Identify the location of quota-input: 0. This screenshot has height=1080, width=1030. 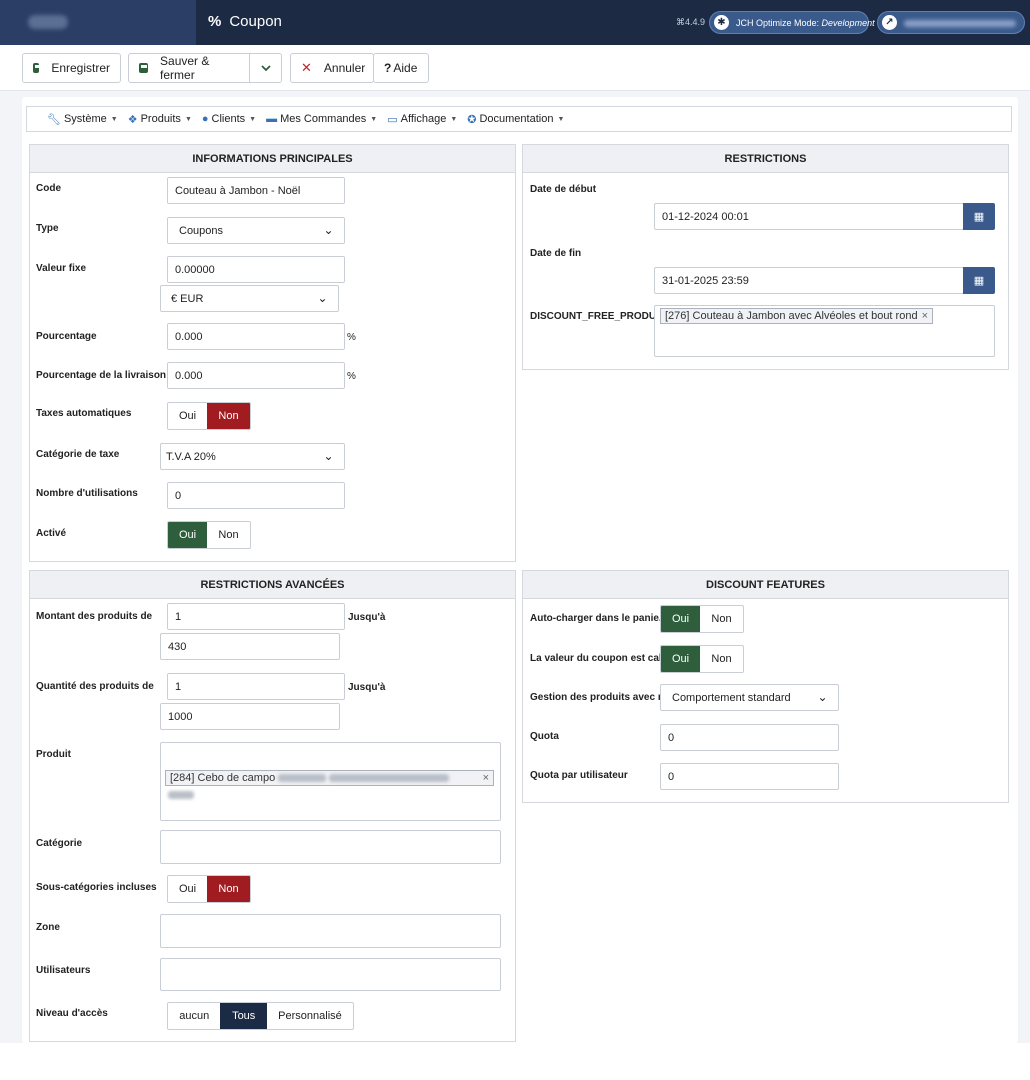
(749, 737).